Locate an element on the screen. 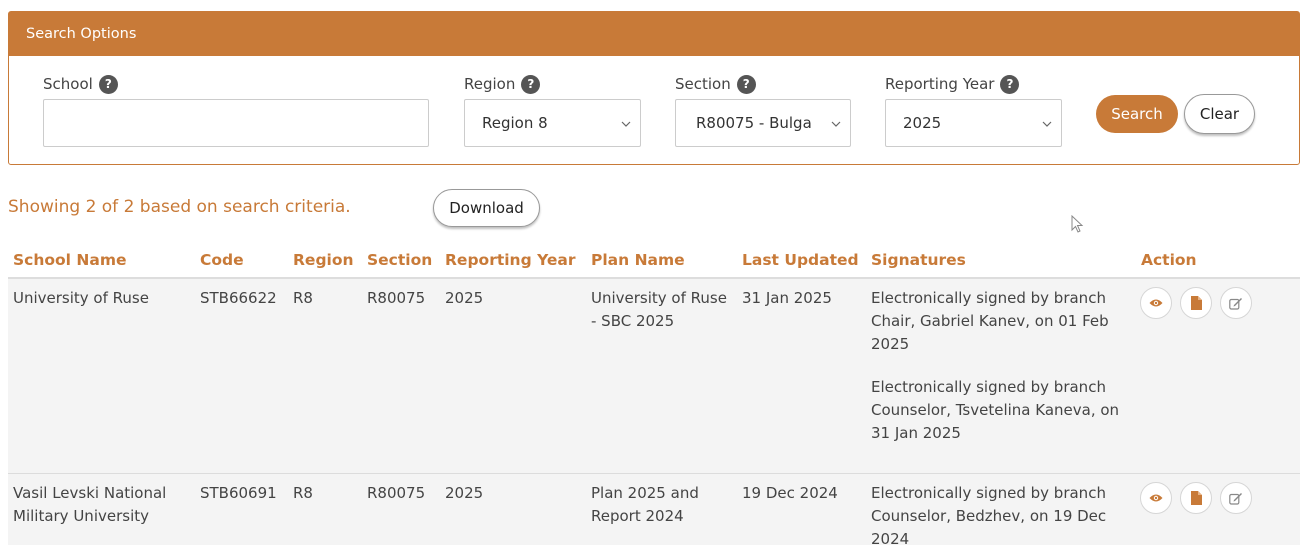 The height and width of the screenshot is (551, 1308). col-header-school-name: School Name is located at coordinates (70, 260).